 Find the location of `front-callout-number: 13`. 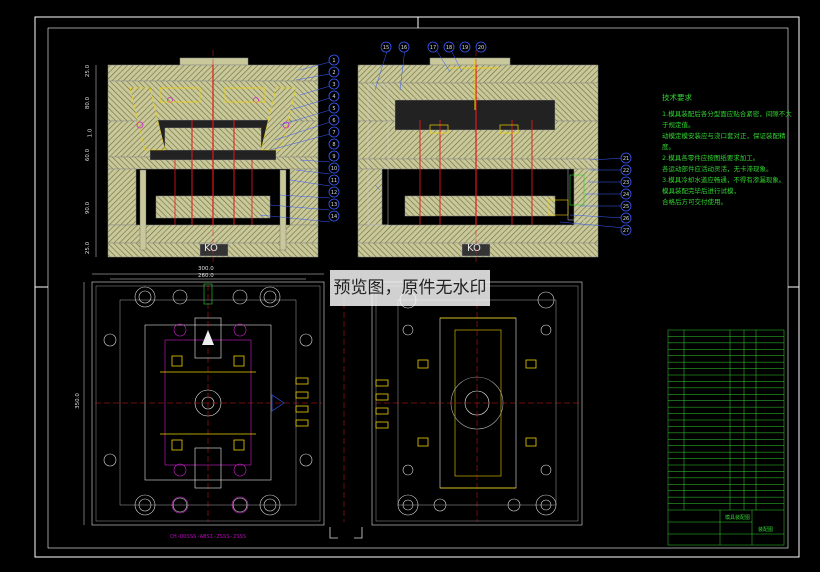

front-callout-number: 13 is located at coordinates (334, 205).